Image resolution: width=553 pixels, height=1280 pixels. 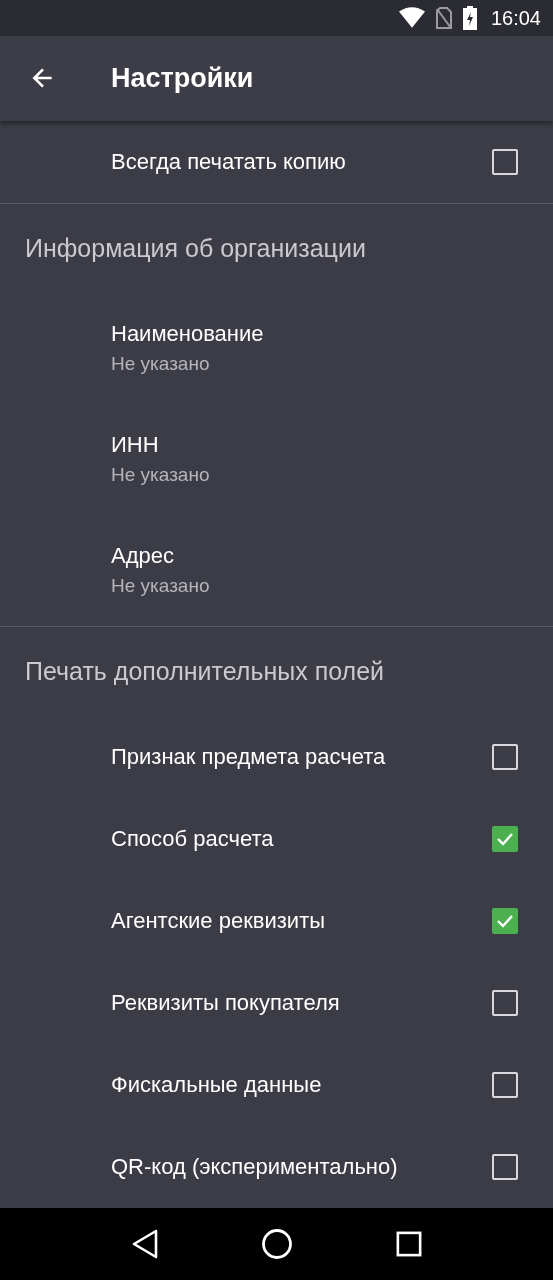 What do you see at coordinates (277, 1243) in the screenshot?
I see `home-icon` at bounding box center [277, 1243].